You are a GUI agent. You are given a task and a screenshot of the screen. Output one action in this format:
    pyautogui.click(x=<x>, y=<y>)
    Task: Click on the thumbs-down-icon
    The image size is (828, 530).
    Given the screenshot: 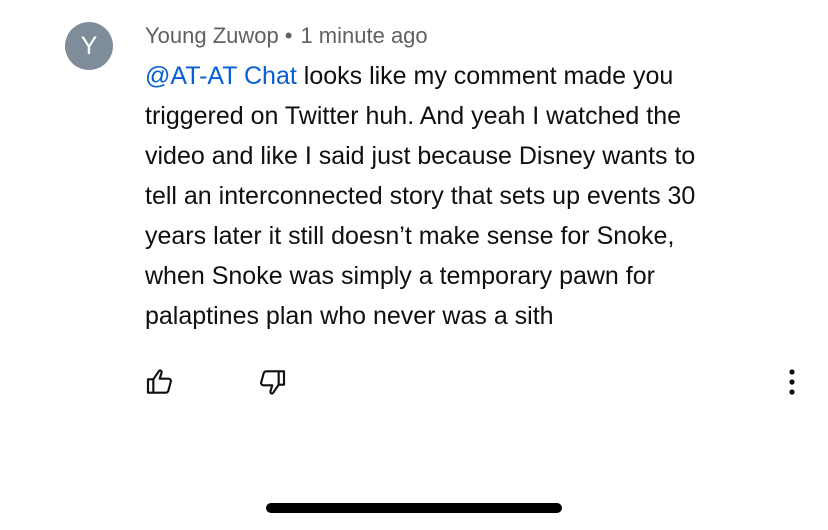 What is the action you would take?
    pyautogui.click(x=273, y=382)
    